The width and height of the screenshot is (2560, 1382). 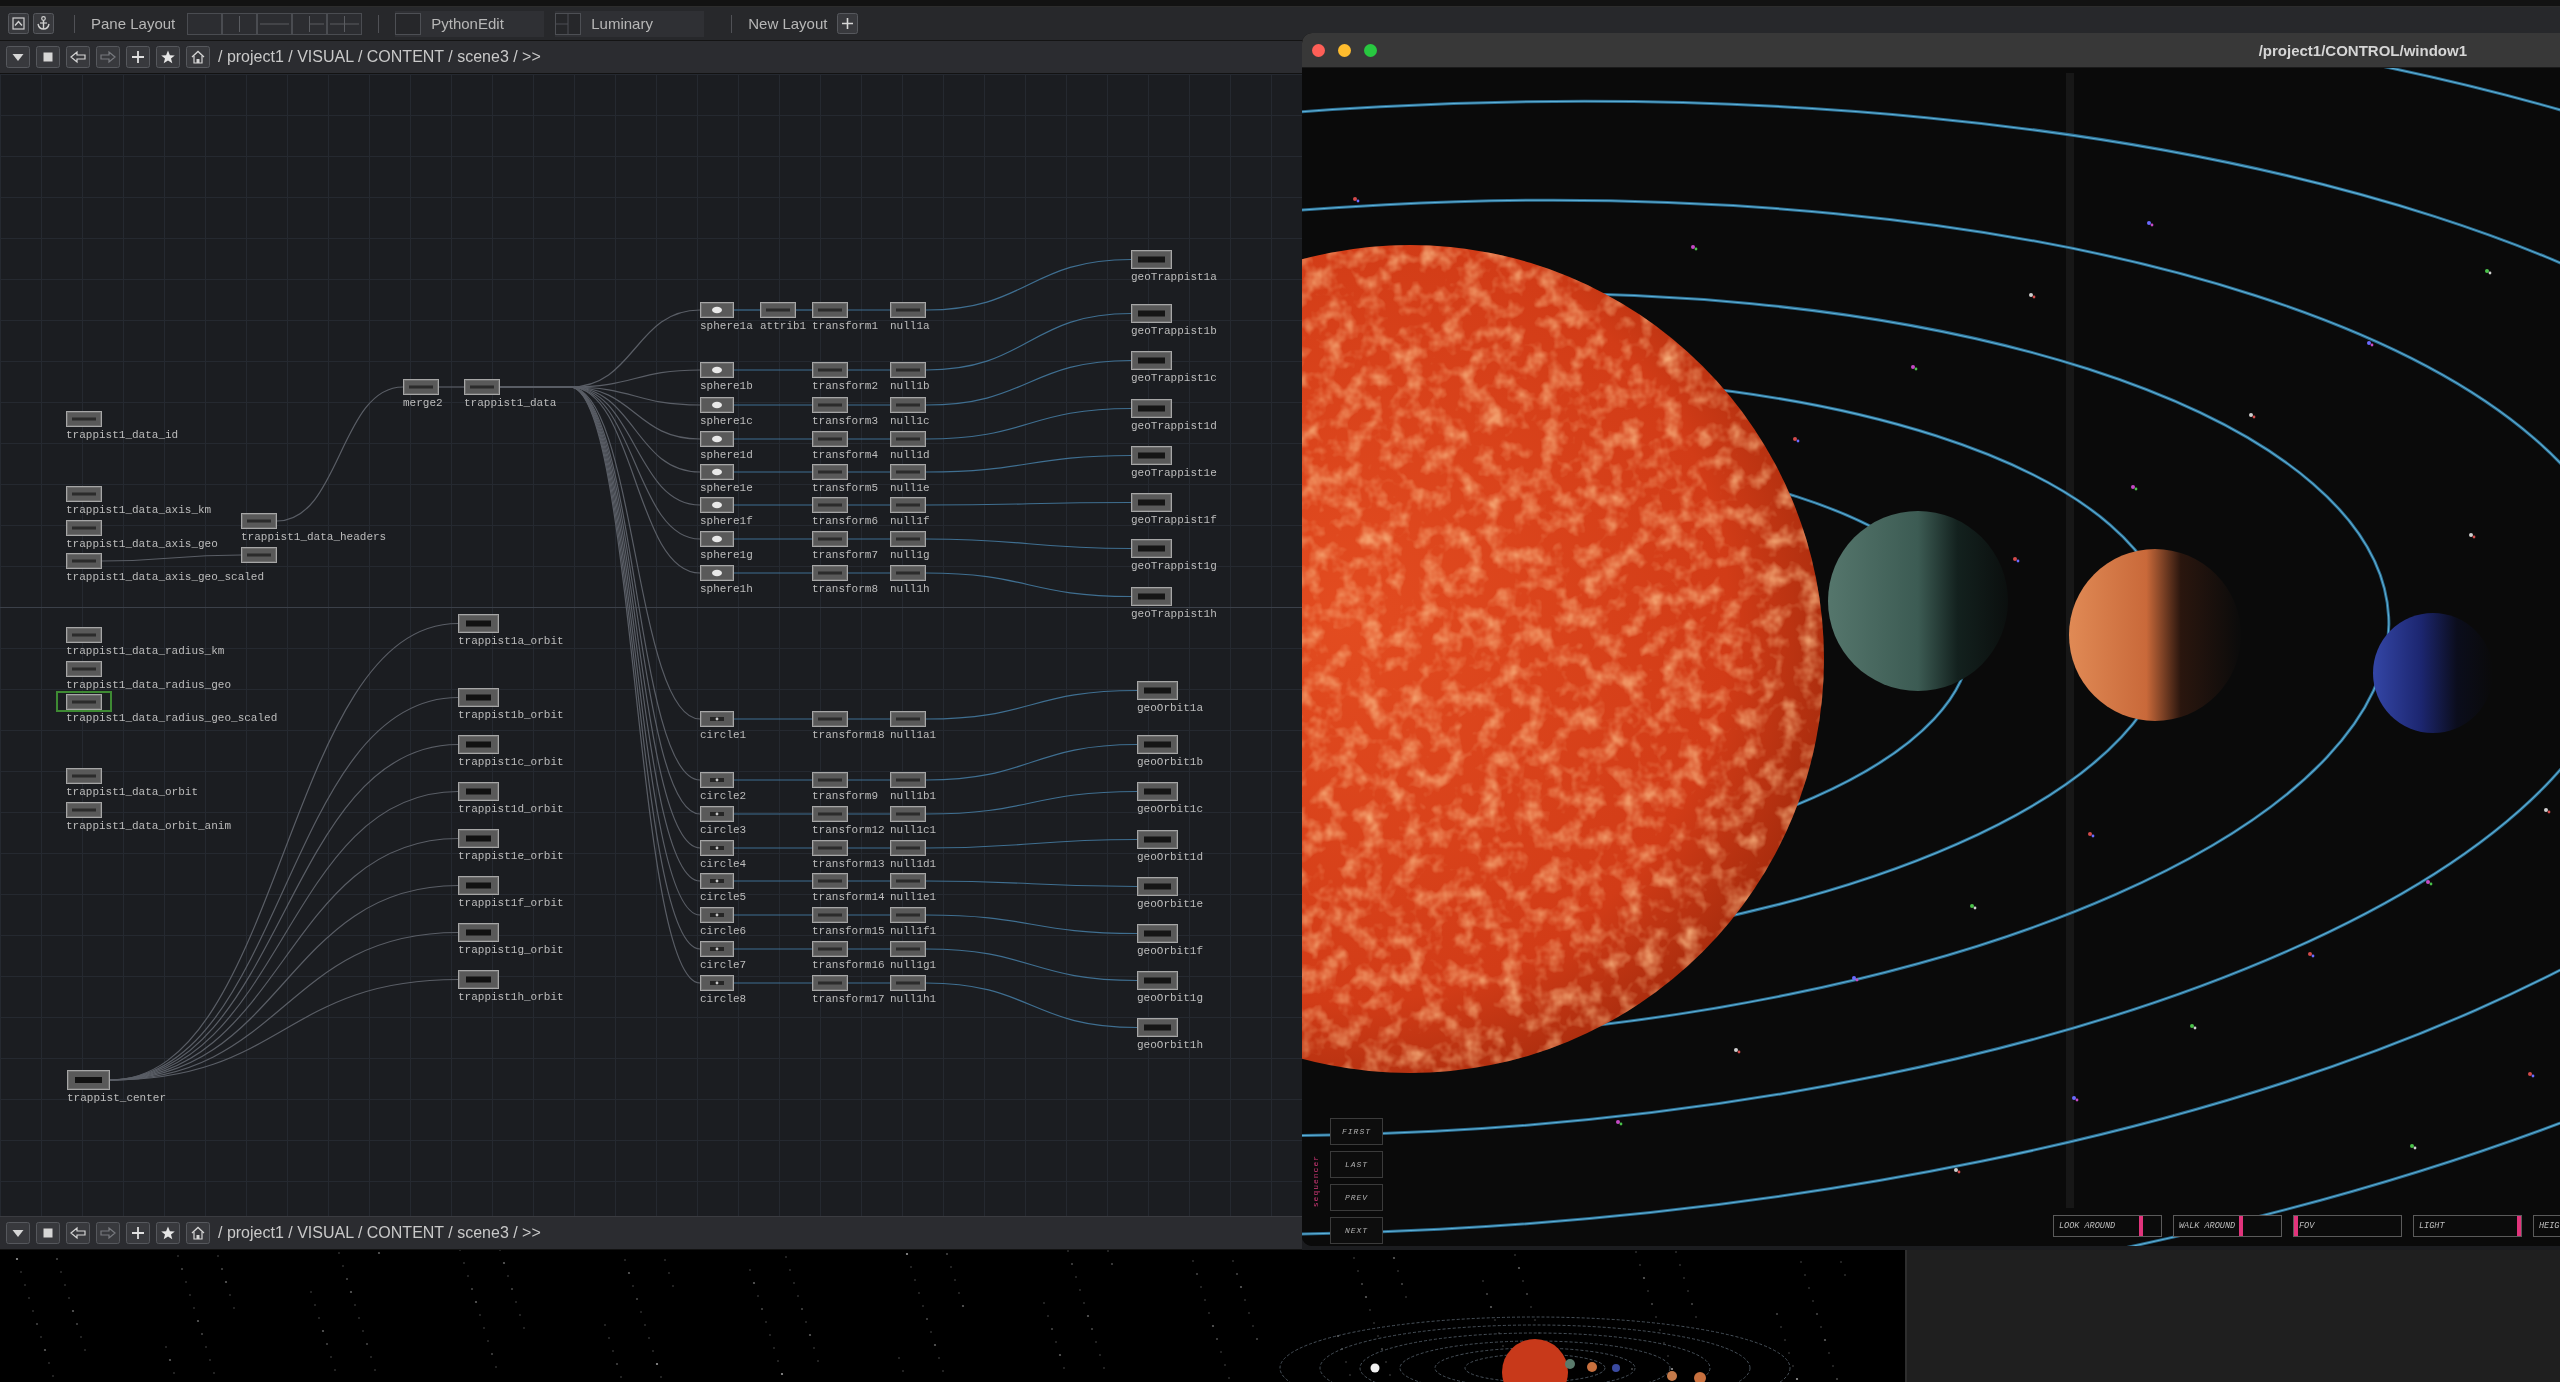 What do you see at coordinates (1318, 50) in the screenshot?
I see `close-icon` at bounding box center [1318, 50].